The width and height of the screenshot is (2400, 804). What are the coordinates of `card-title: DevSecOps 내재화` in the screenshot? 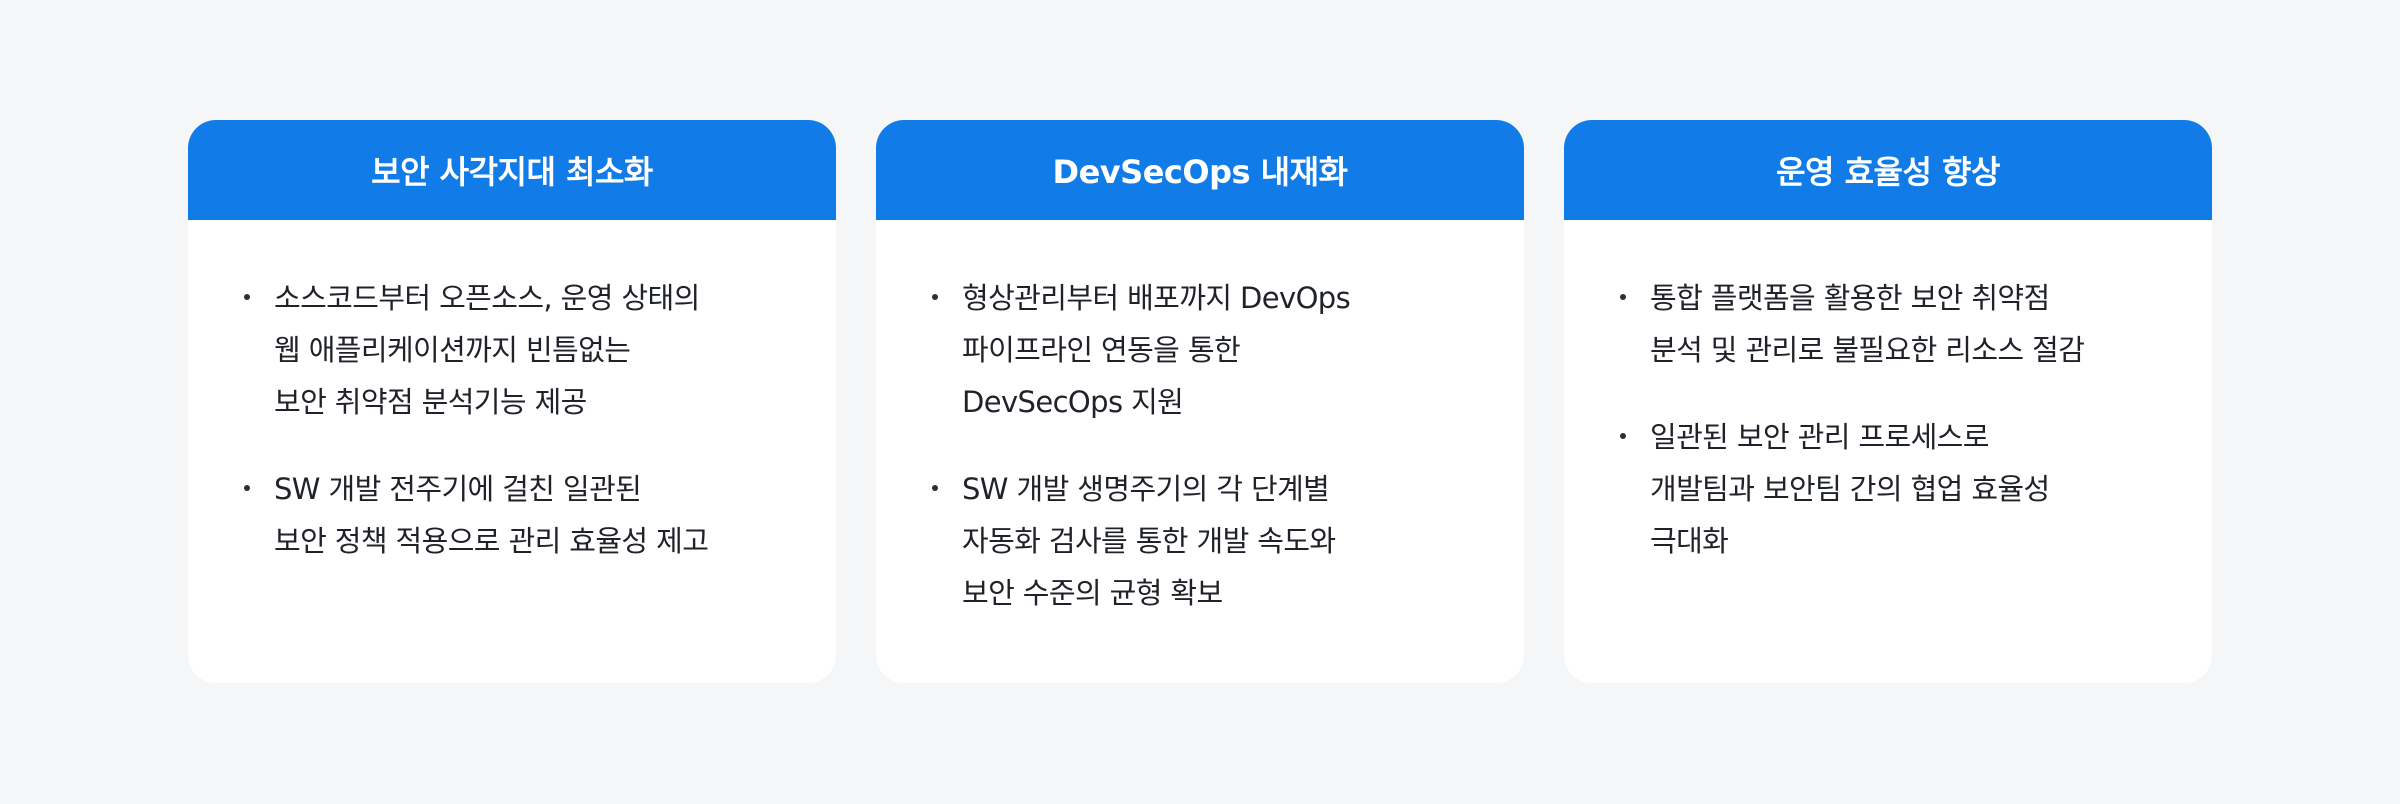 It's located at (1200, 172).